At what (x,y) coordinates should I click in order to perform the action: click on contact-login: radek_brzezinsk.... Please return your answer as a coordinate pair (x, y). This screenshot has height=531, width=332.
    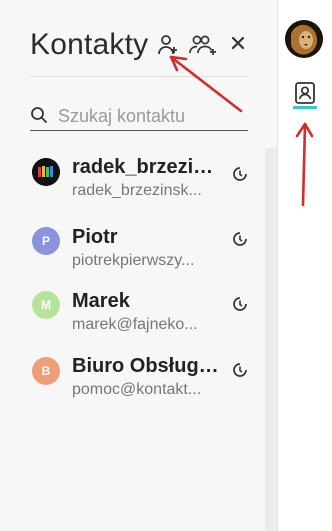
    Looking at the image, I should click on (137, 190).